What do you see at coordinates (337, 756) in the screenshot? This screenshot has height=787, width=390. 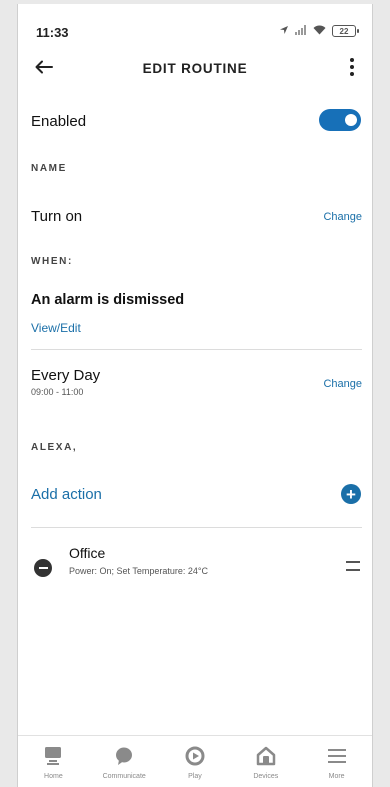 I see `menu-icon` at bounding box center [337, 756].